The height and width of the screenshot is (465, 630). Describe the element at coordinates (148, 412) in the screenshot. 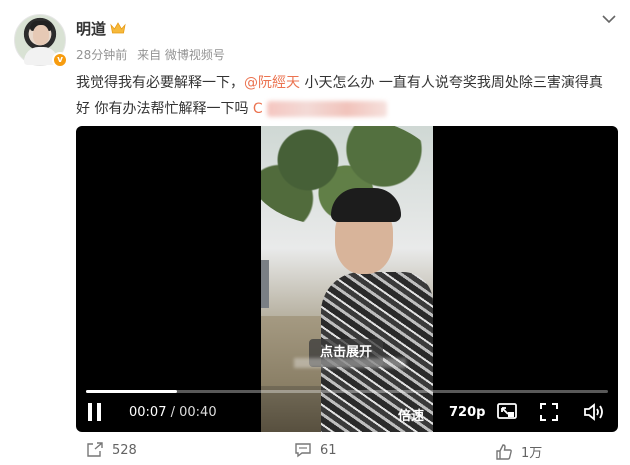

I see `current-time: 00:07` at that location.